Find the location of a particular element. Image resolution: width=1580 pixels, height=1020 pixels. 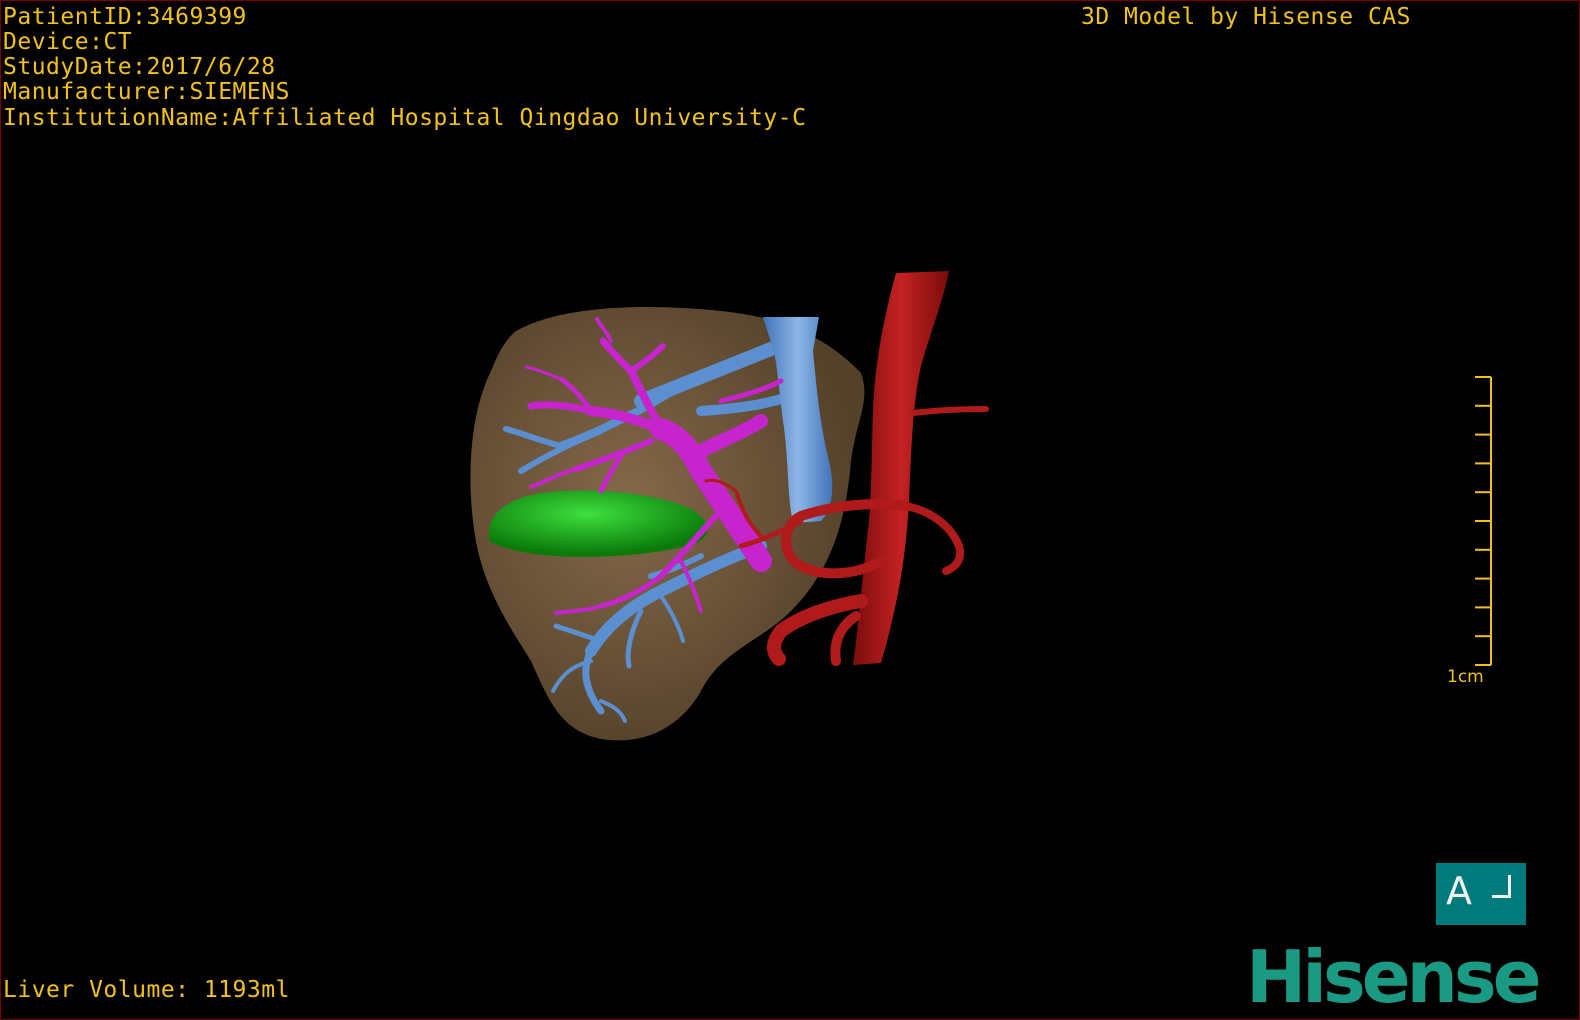

scale-bar-label: 1cm is located at coordinates (1465, 677).